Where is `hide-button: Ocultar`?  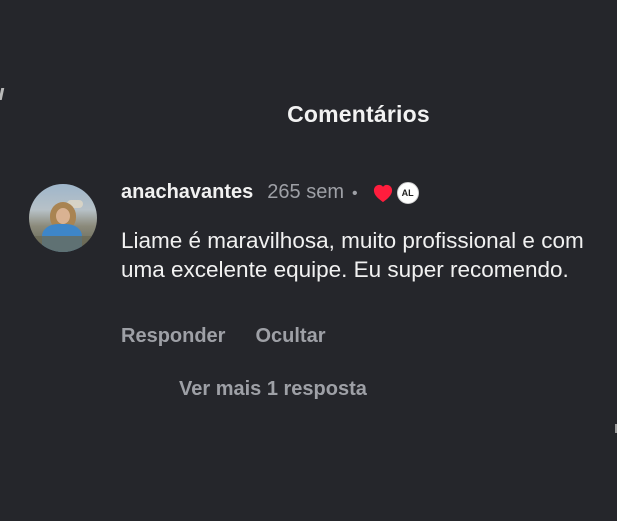
hide-button: Ocultar is located at coordinates (290, 336).